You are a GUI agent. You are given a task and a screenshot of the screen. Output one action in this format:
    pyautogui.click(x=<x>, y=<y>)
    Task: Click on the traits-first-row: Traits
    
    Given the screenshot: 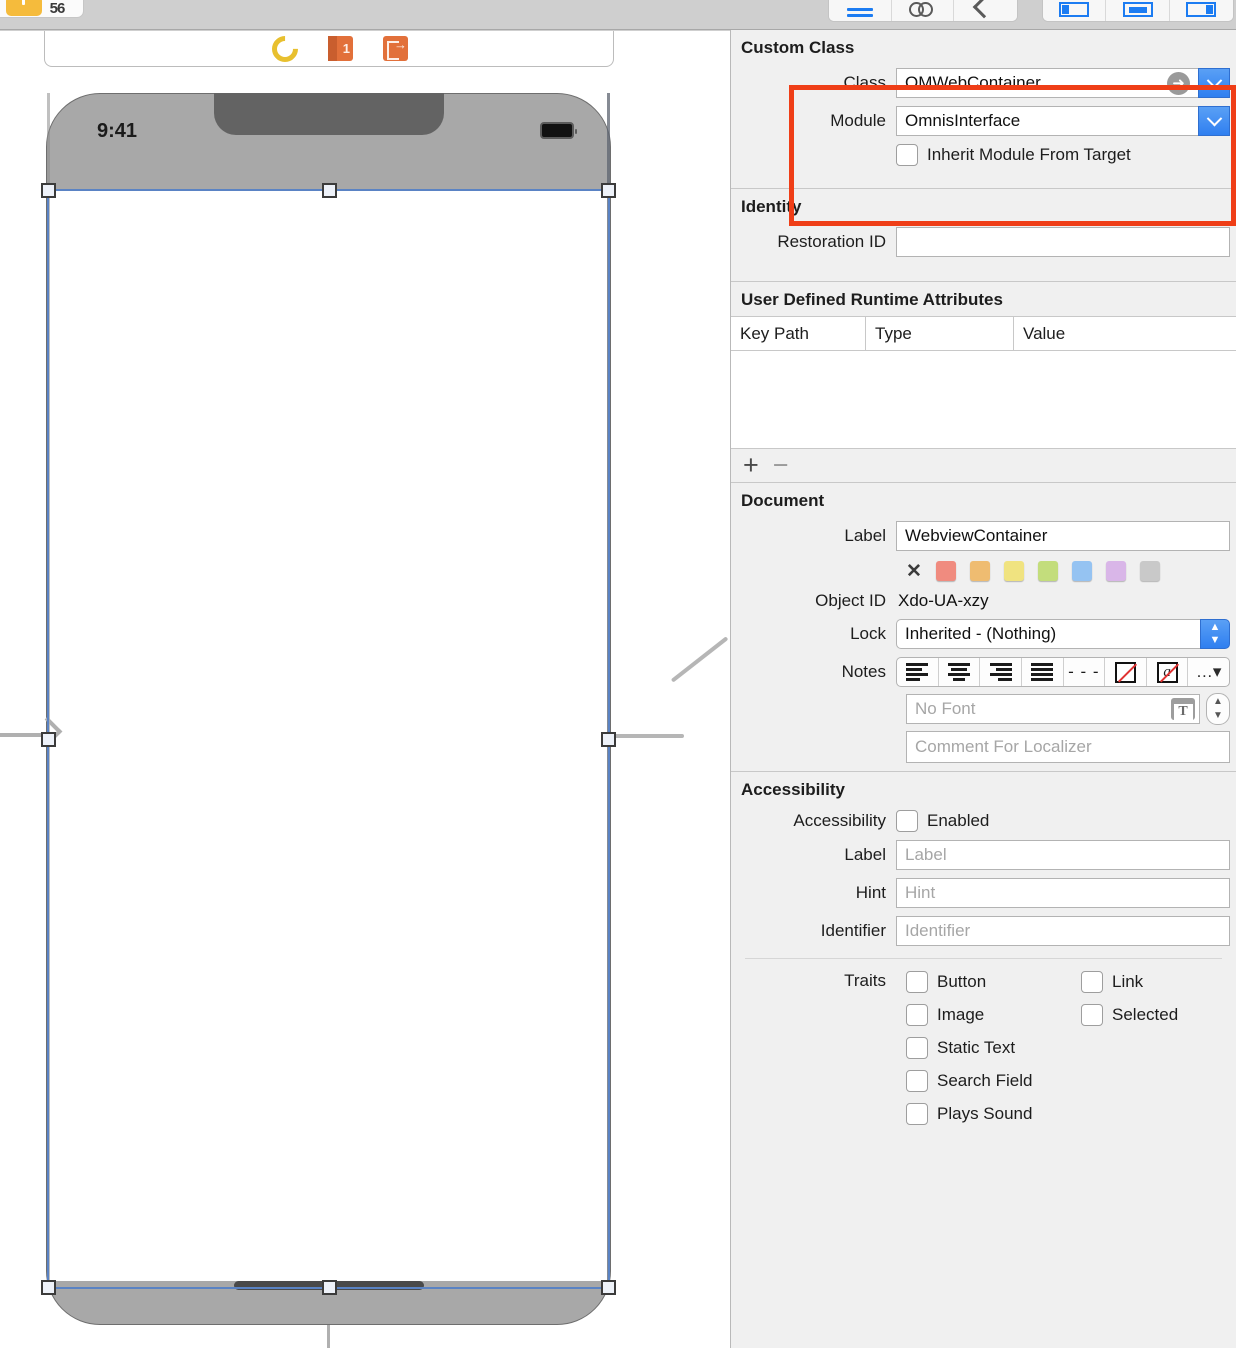 What is the action you would take?
    pyautogui.click(x=818, y=981)
    